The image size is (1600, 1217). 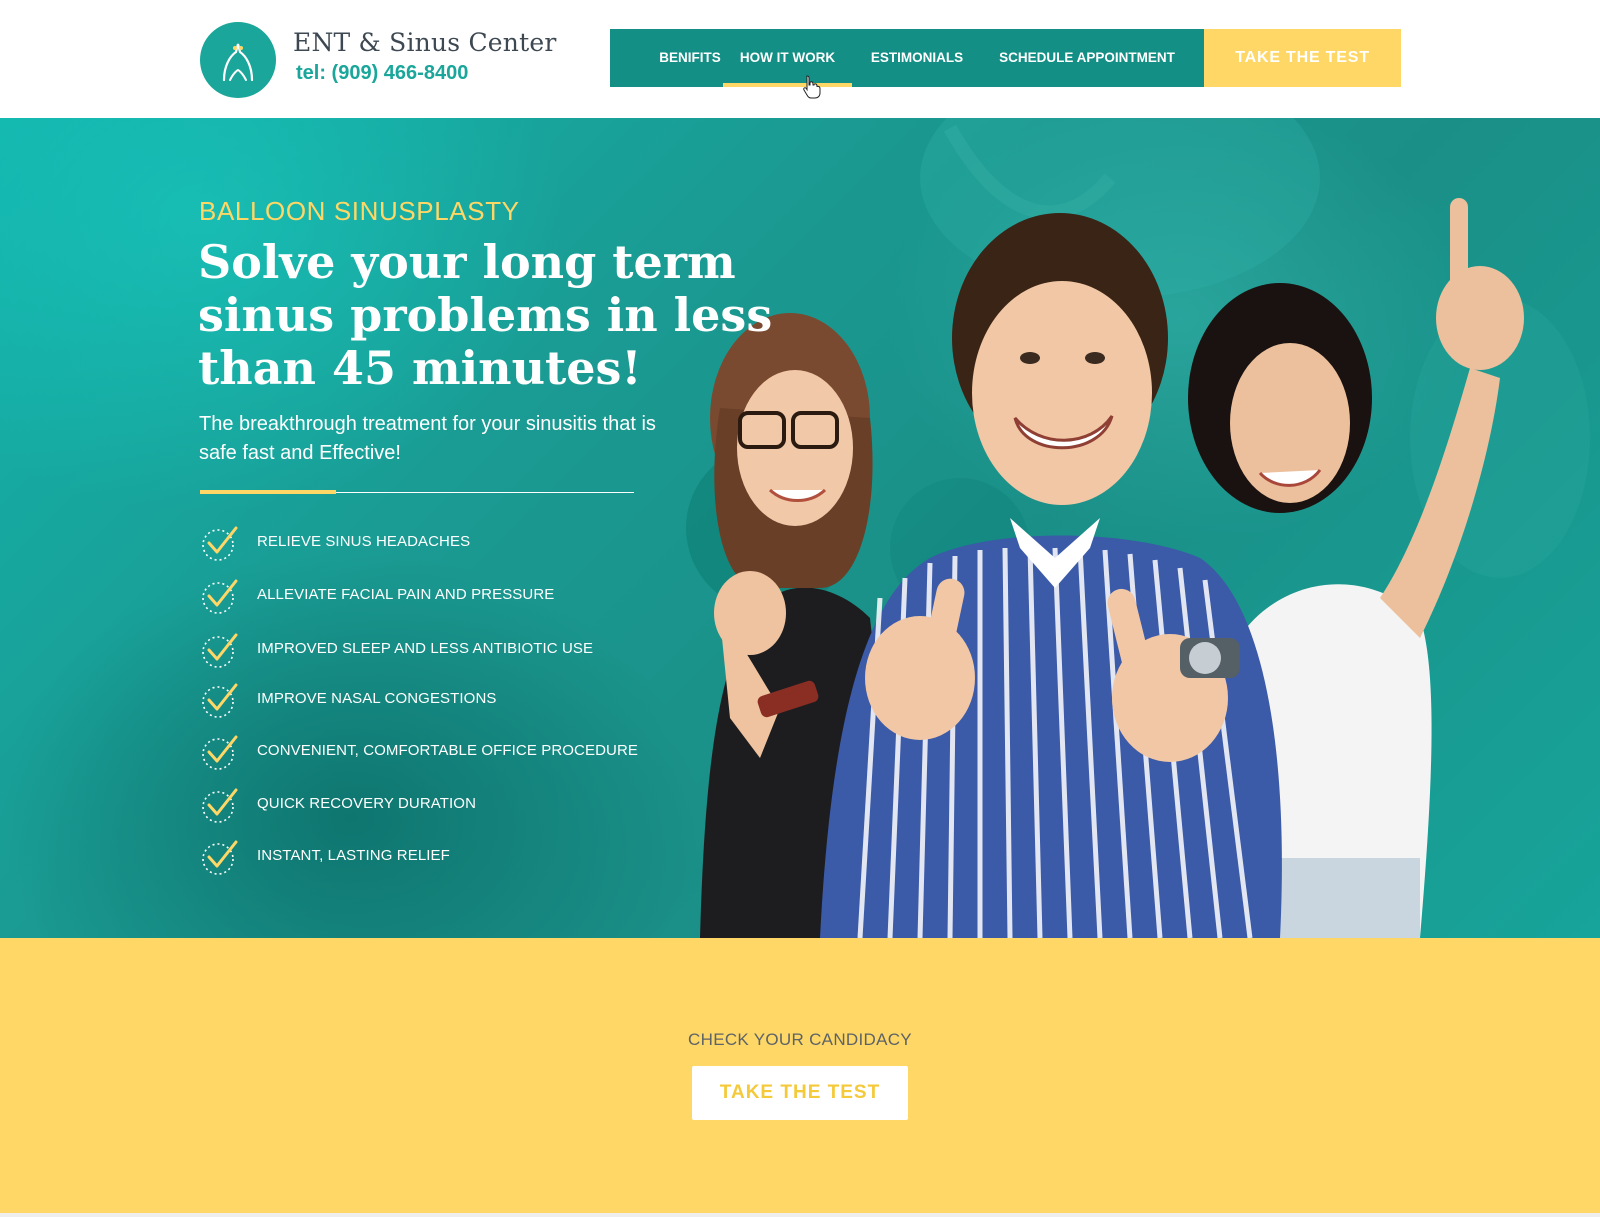 What do you see at coordinates (800, 1093) in the screenshot?
I see `take-the-test-button: TAKE THE TEST` at bounding box center [800, 1093].